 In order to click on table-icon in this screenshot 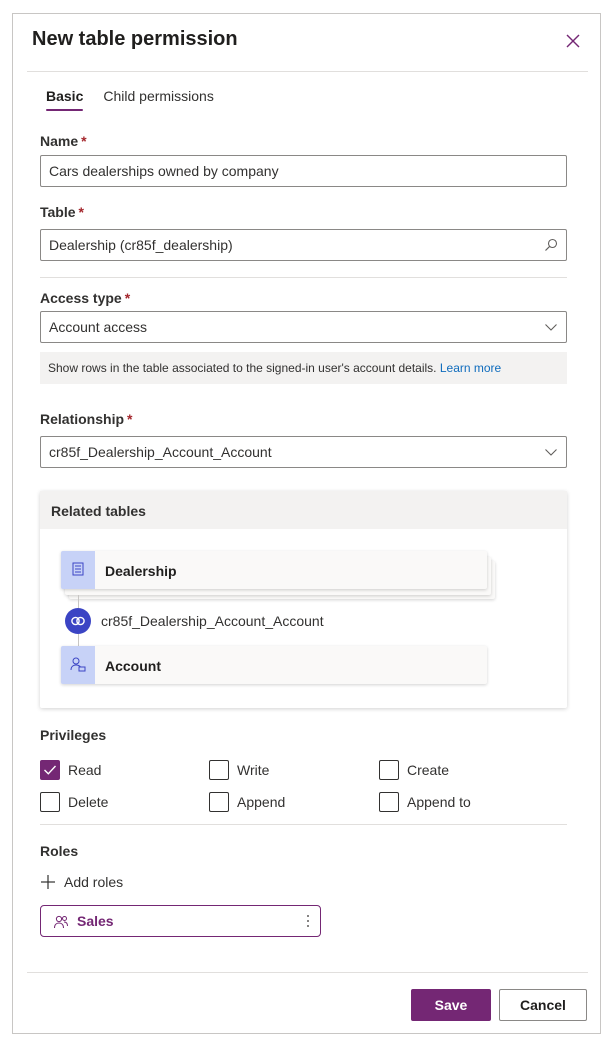, I will do `click(78, 570)`.